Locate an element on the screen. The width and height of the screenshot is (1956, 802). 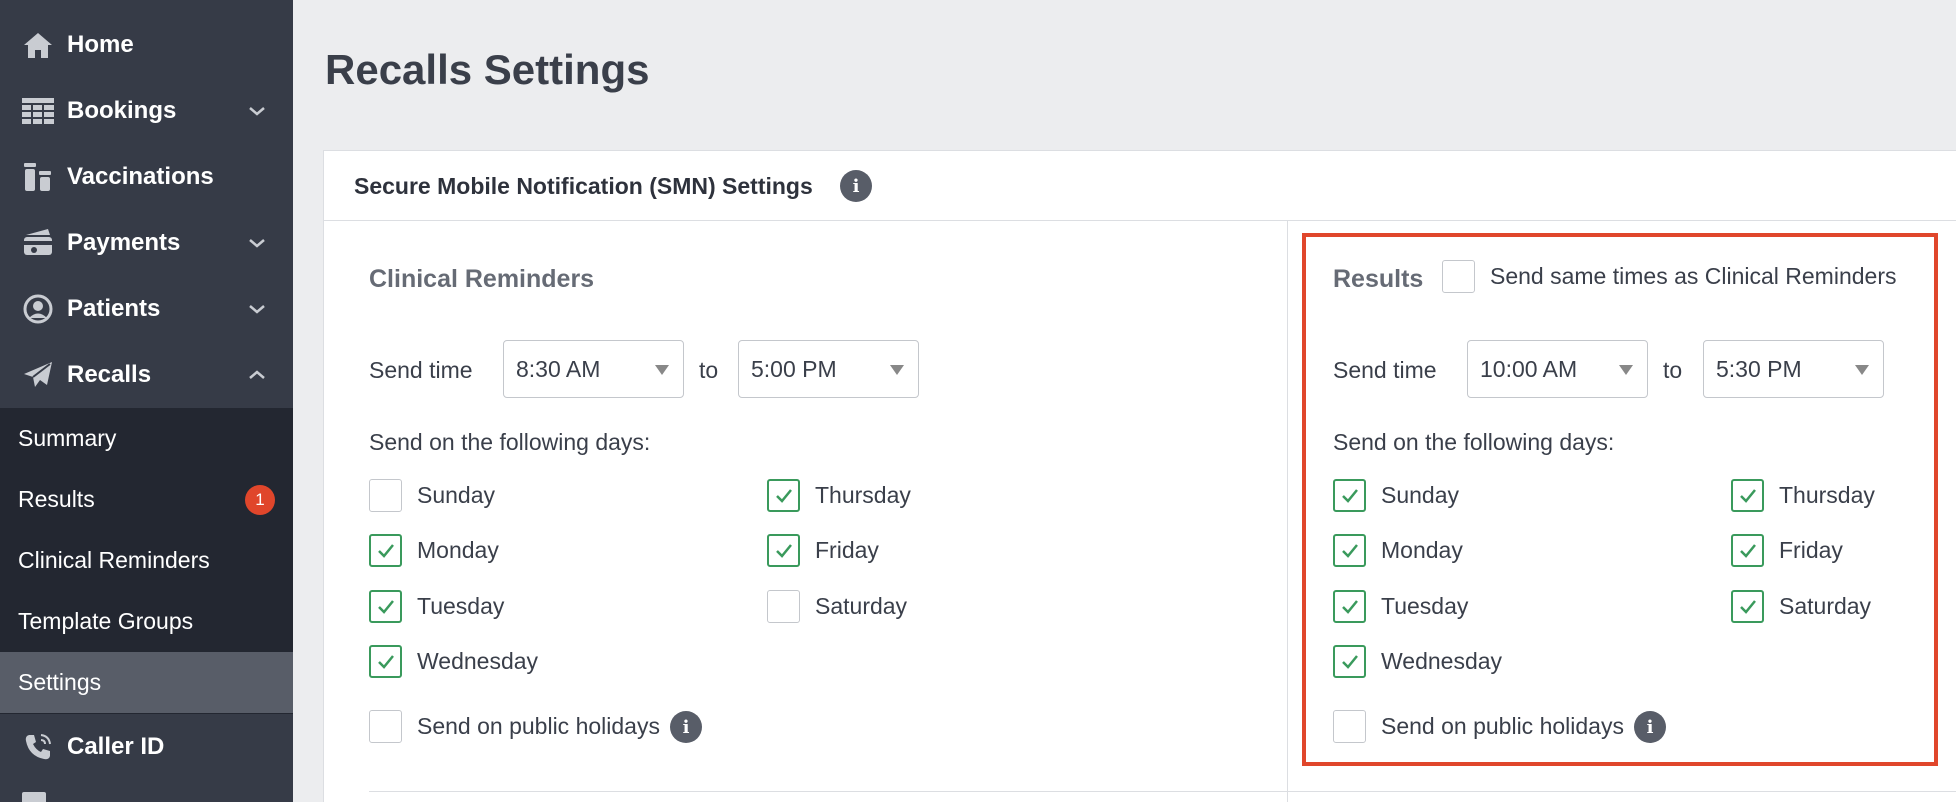
next-nav-icon is located at coordinates (34, 797).